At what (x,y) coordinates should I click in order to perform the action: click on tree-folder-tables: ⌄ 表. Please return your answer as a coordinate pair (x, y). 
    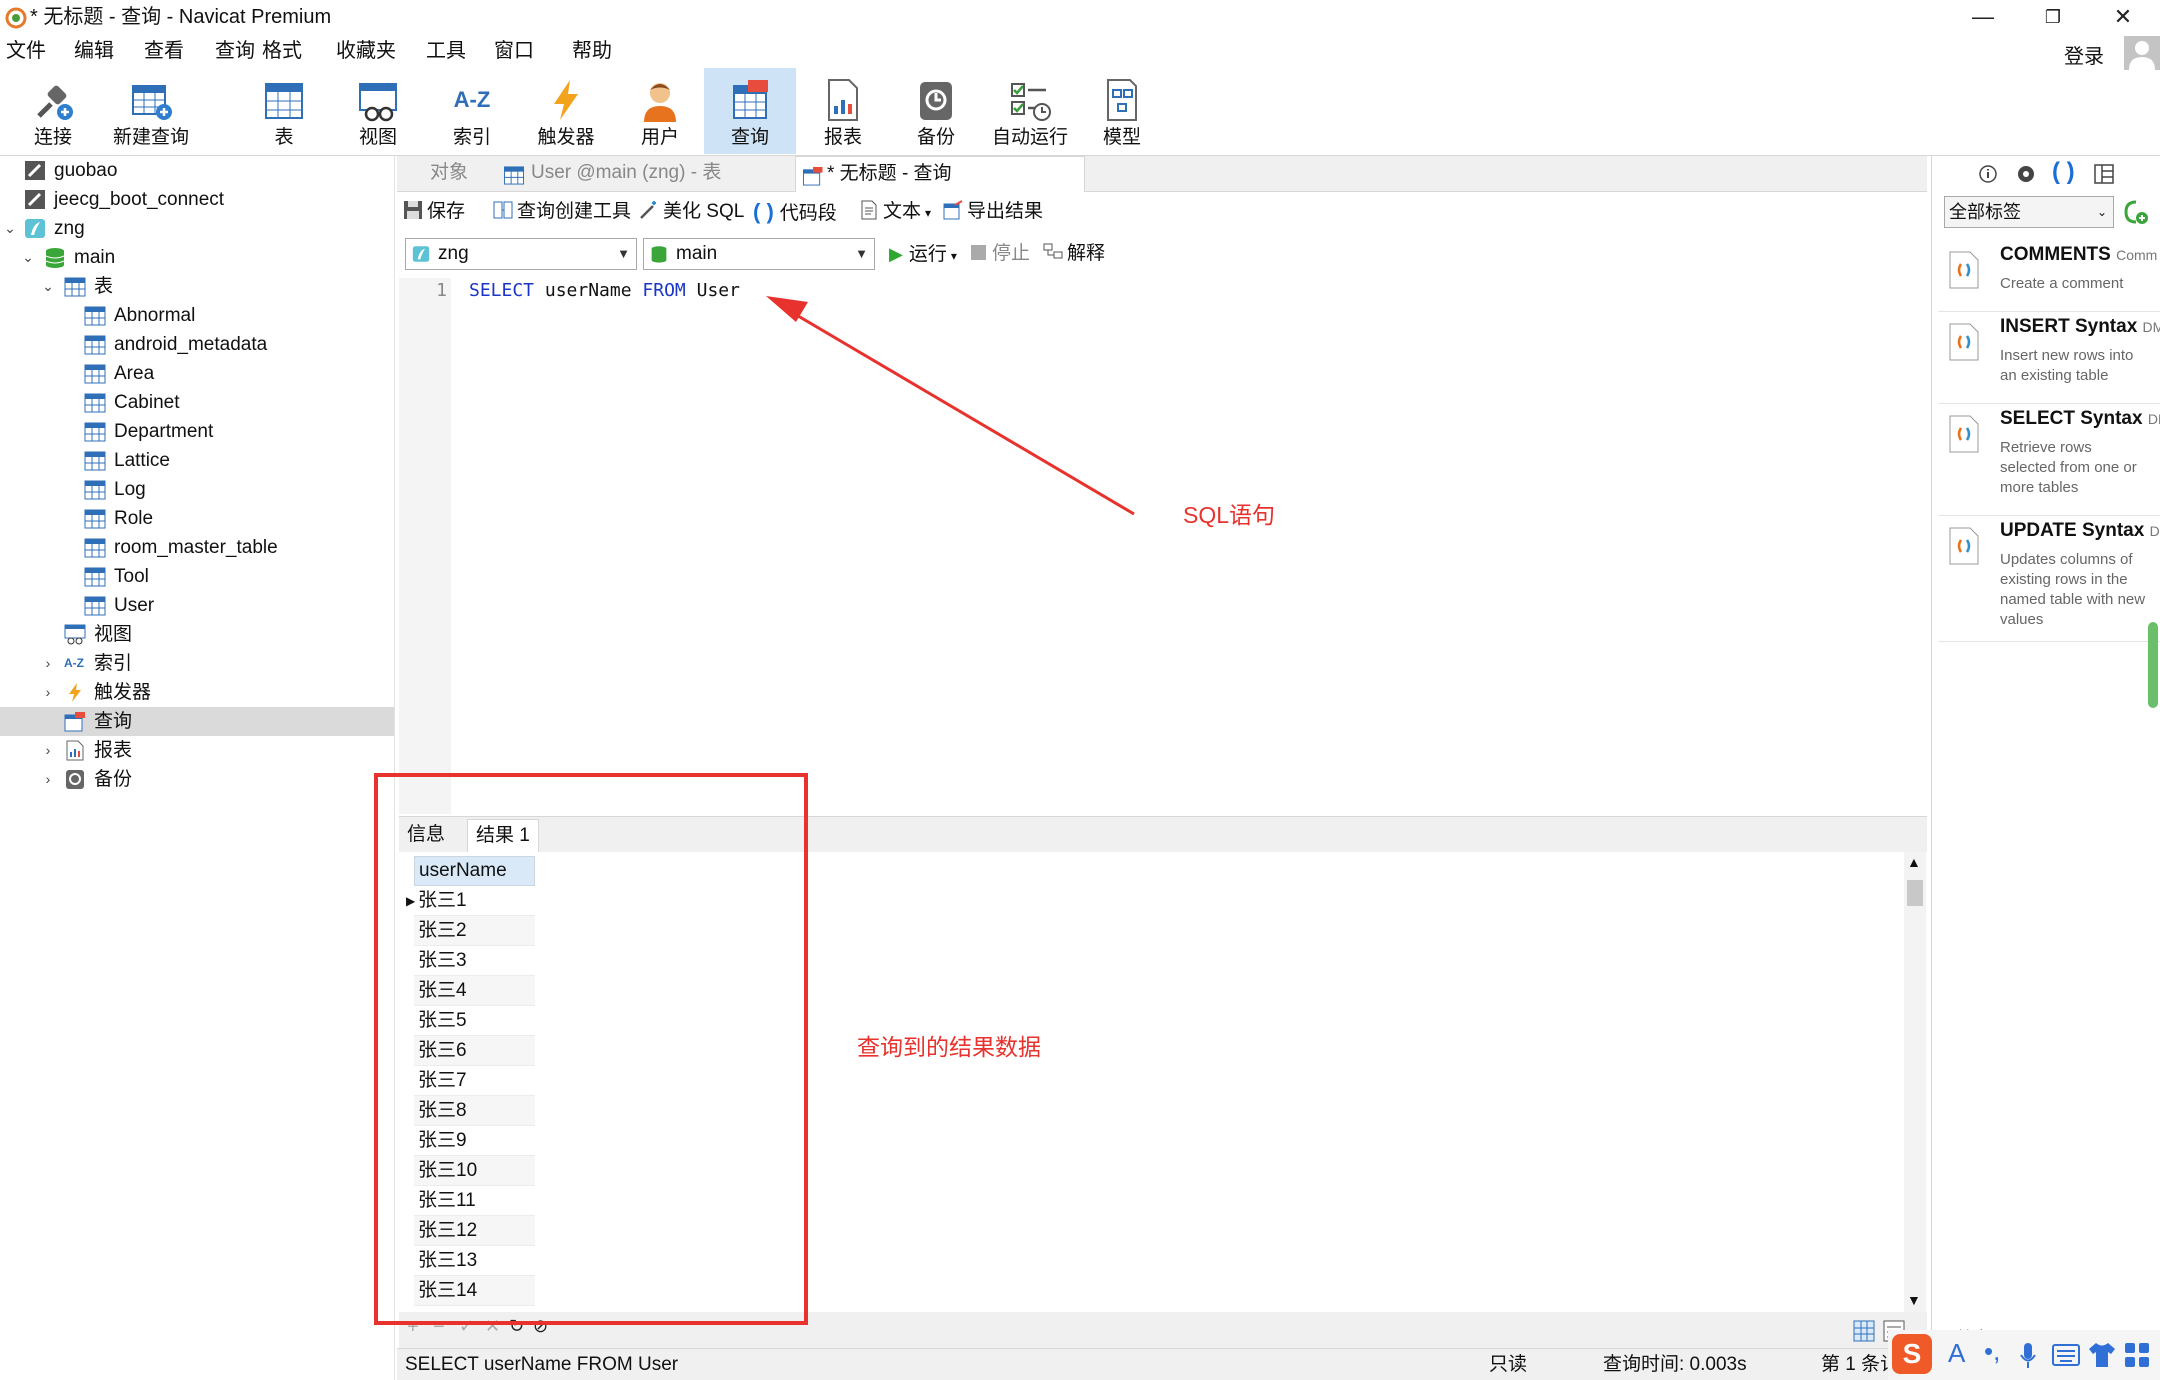
    Looking at the image, I should click on (197, 286).